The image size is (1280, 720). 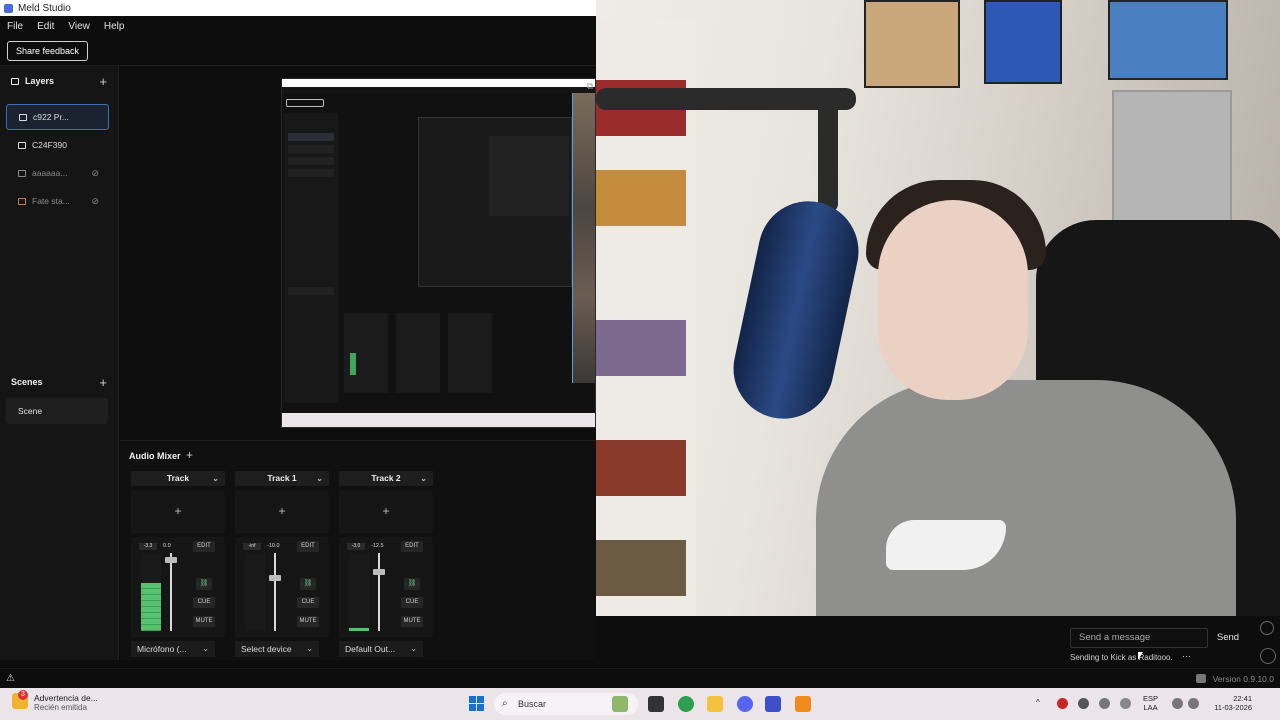 I want to click on add-scene-button: +, so click(x=103, y=382).